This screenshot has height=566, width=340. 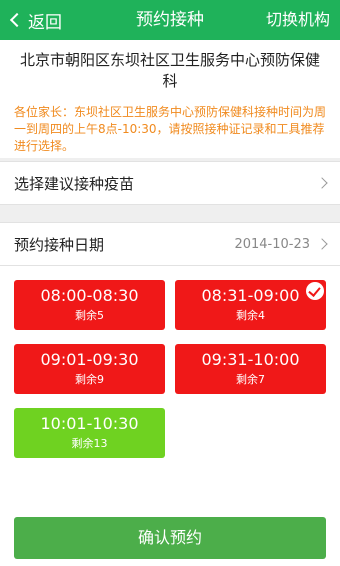 I want to click on time-slot: 08:00-08:30 剩余5, so click(x=89, y=305).